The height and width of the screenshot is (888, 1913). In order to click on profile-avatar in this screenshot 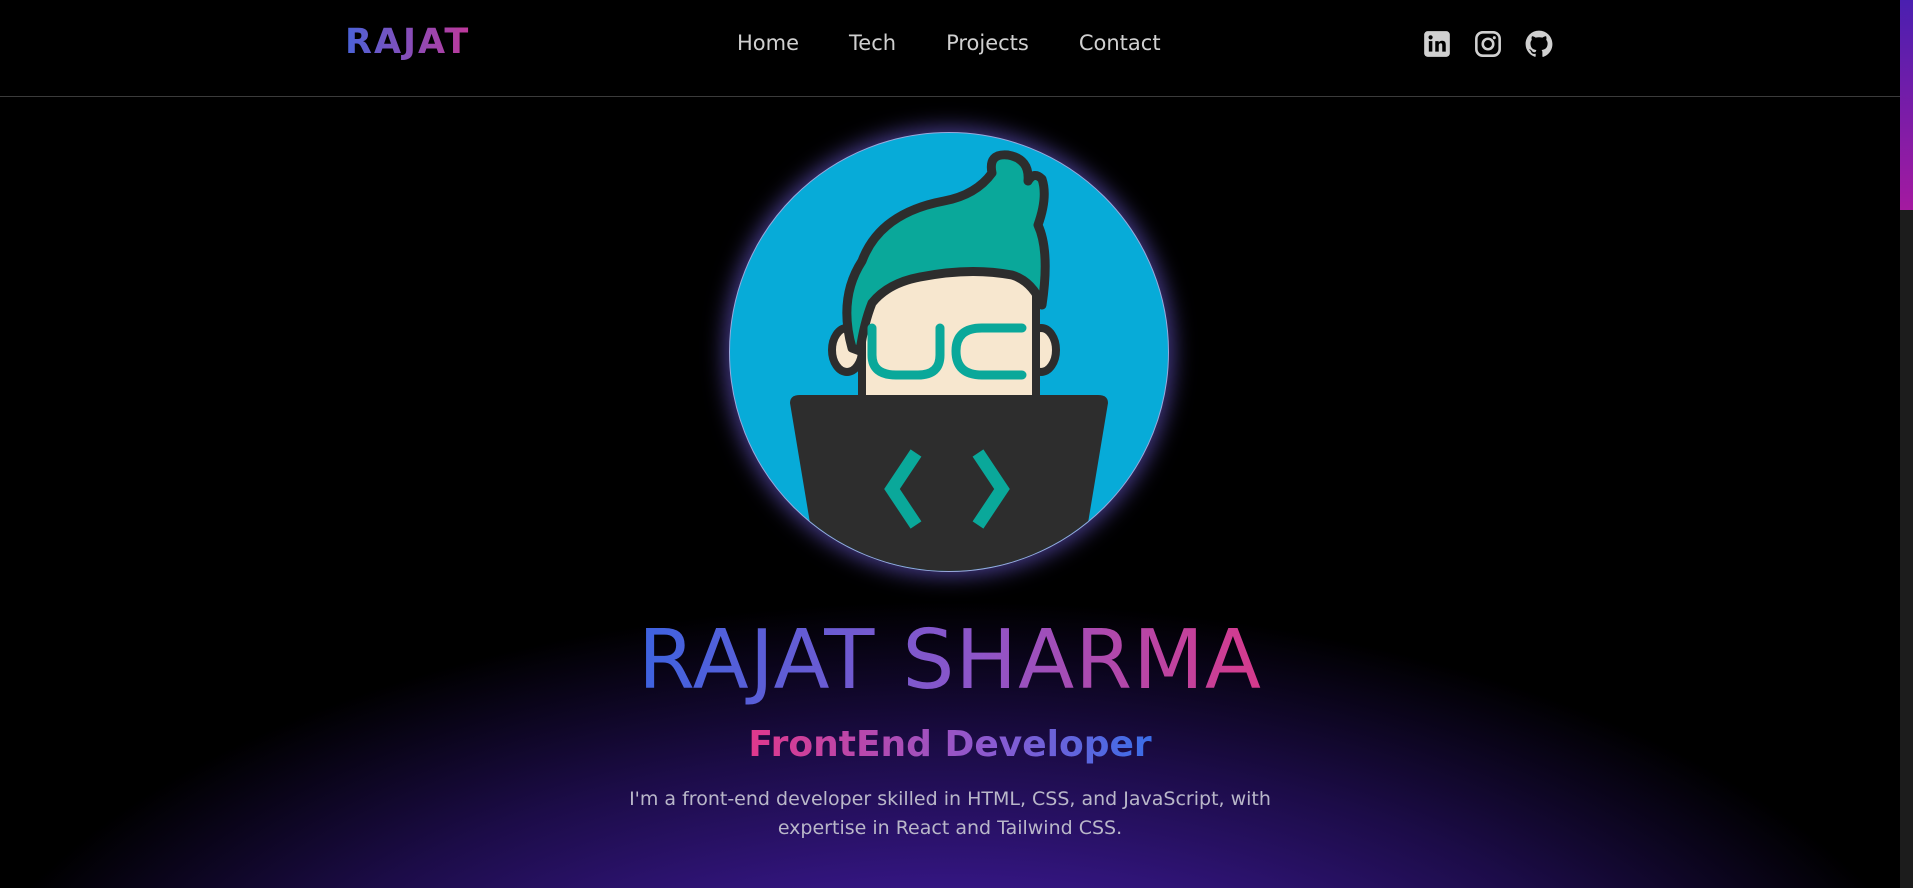, I will do `click(949, 352)`.